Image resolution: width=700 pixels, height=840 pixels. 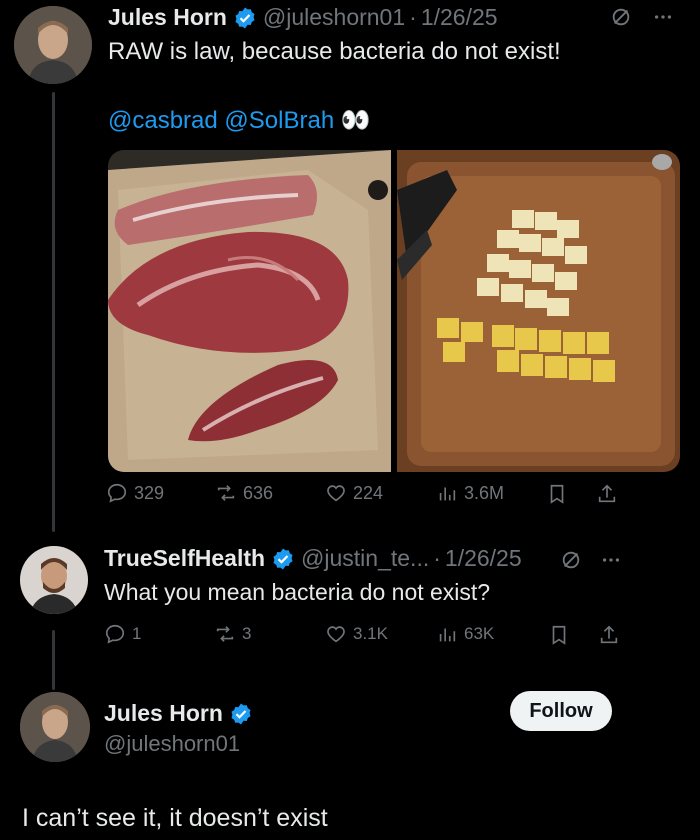 What do you see at coordinates (355, 120) in the screenshot?
I see `eyes-emoji: 👀` at bounding box center [355, 120].